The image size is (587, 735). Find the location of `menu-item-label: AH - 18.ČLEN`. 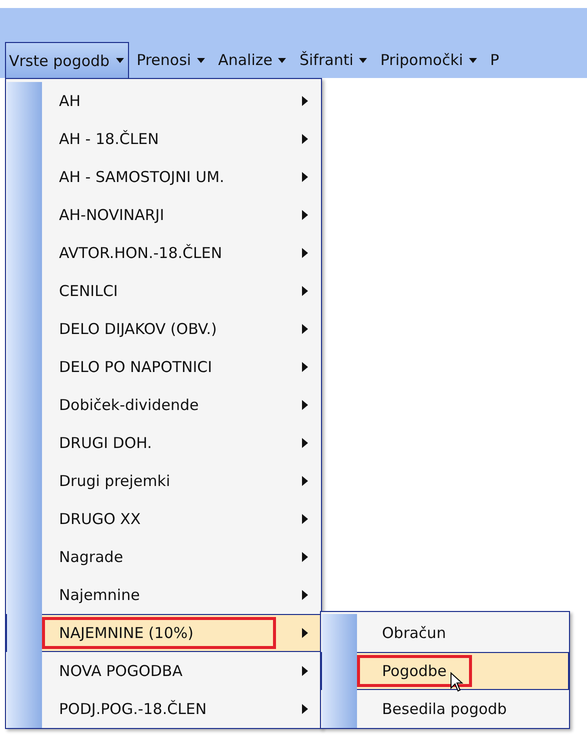

menu-item-label: AH - 18.ČLEN is located at coordinates (109, 139).